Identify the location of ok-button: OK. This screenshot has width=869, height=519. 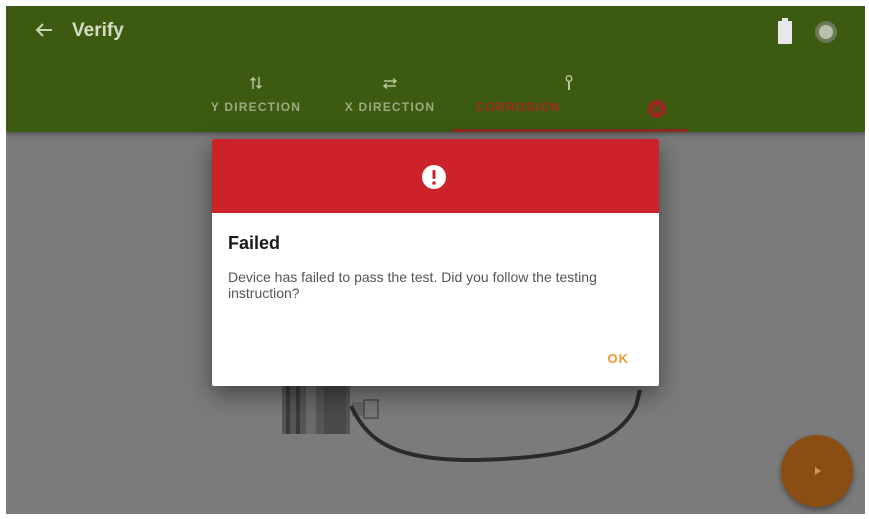
(619, 358).